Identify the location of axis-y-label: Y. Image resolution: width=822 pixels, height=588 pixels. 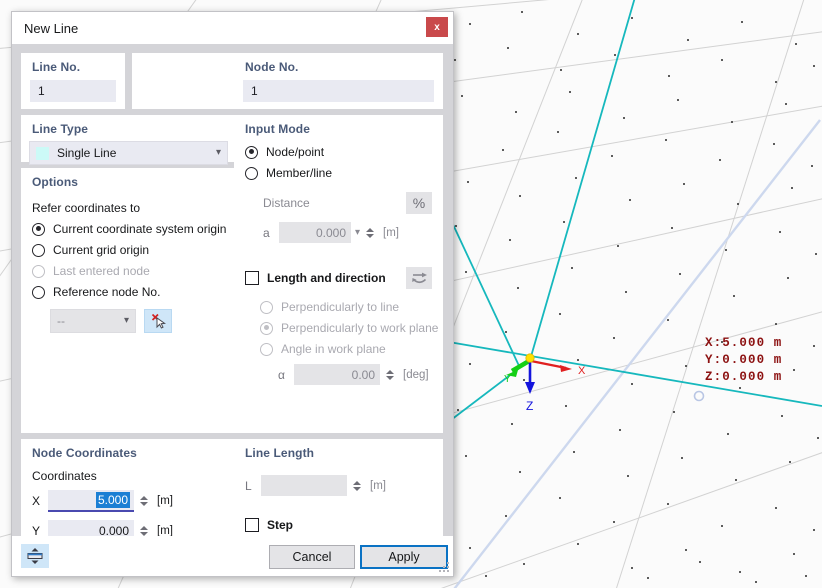
(507, 379).